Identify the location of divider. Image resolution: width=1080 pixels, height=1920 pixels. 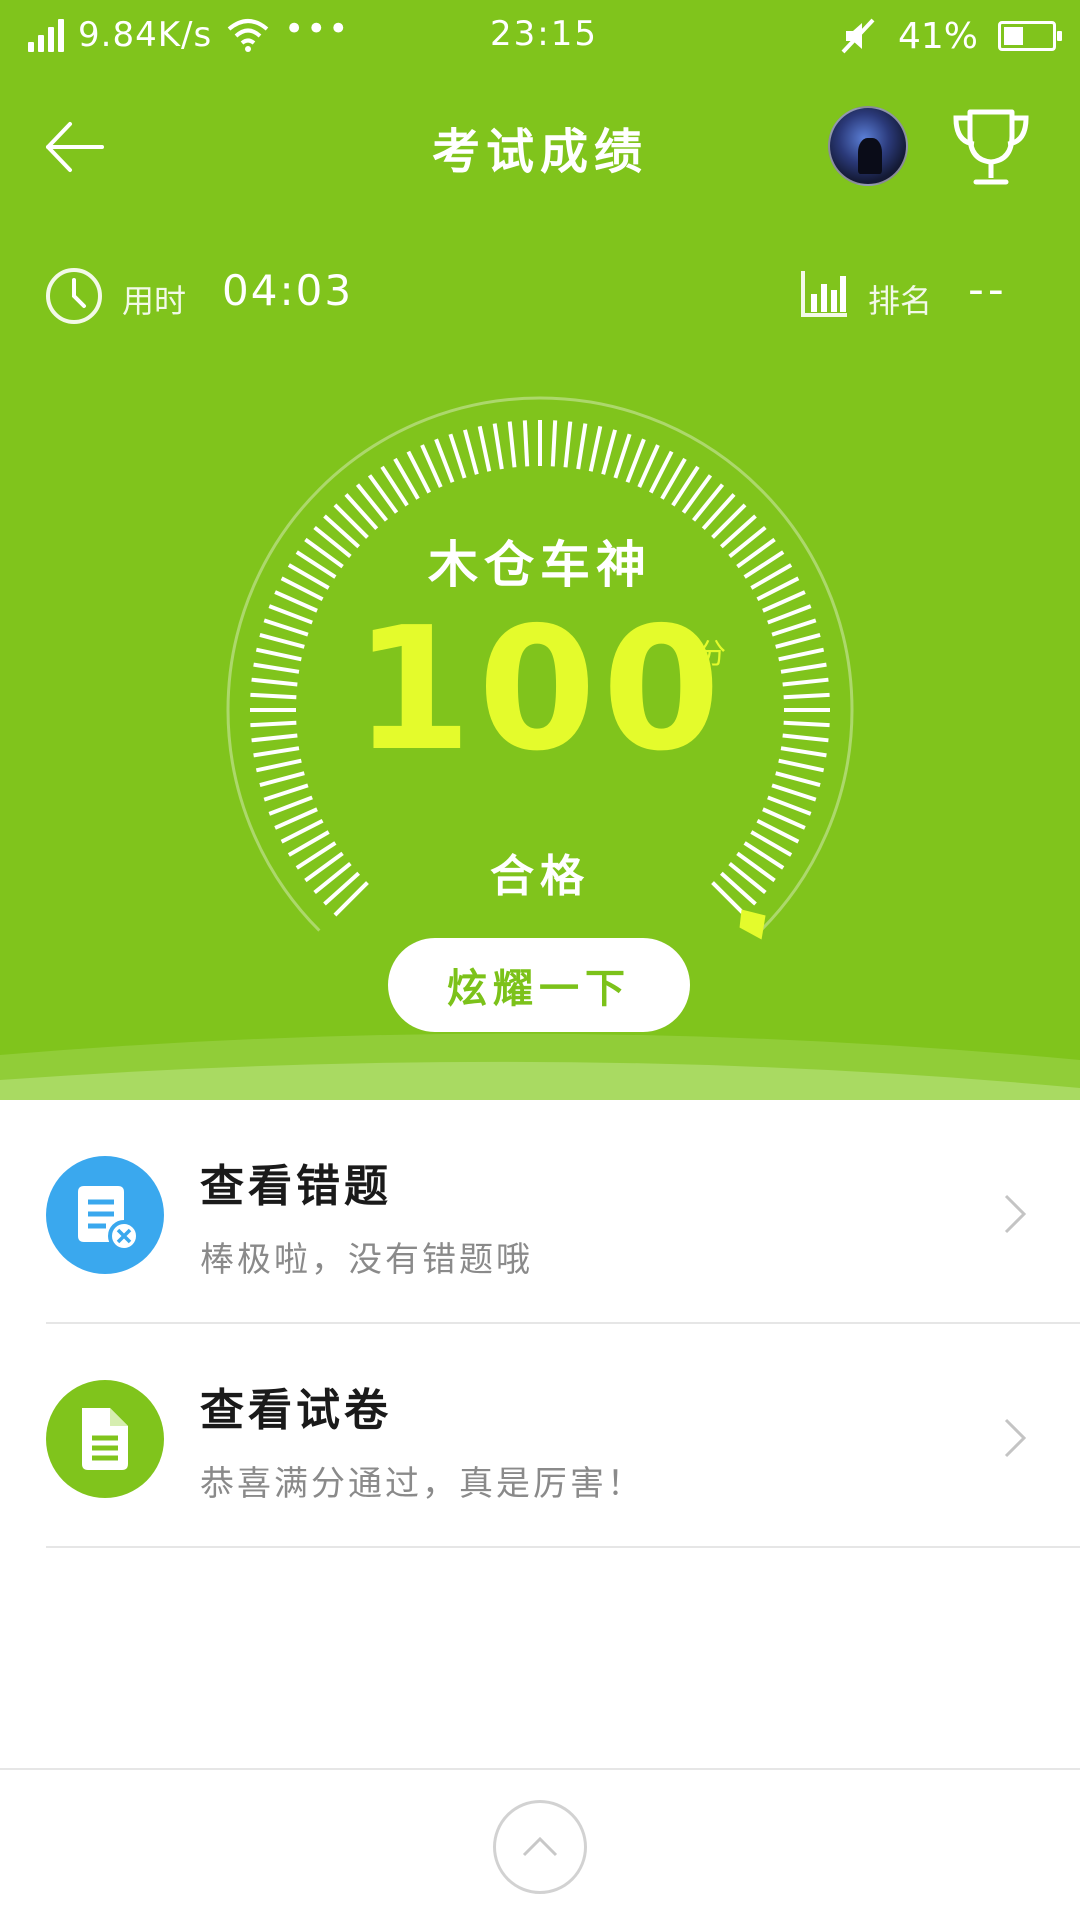
(563, 1547).